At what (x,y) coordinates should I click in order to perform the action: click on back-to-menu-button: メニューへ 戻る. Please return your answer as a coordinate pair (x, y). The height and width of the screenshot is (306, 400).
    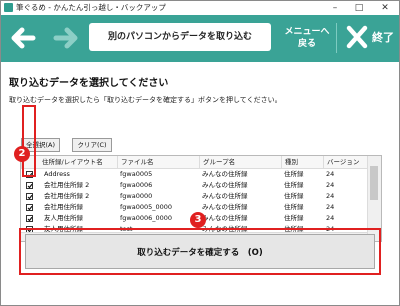
    Looking at the image, I should click on (307, 38).